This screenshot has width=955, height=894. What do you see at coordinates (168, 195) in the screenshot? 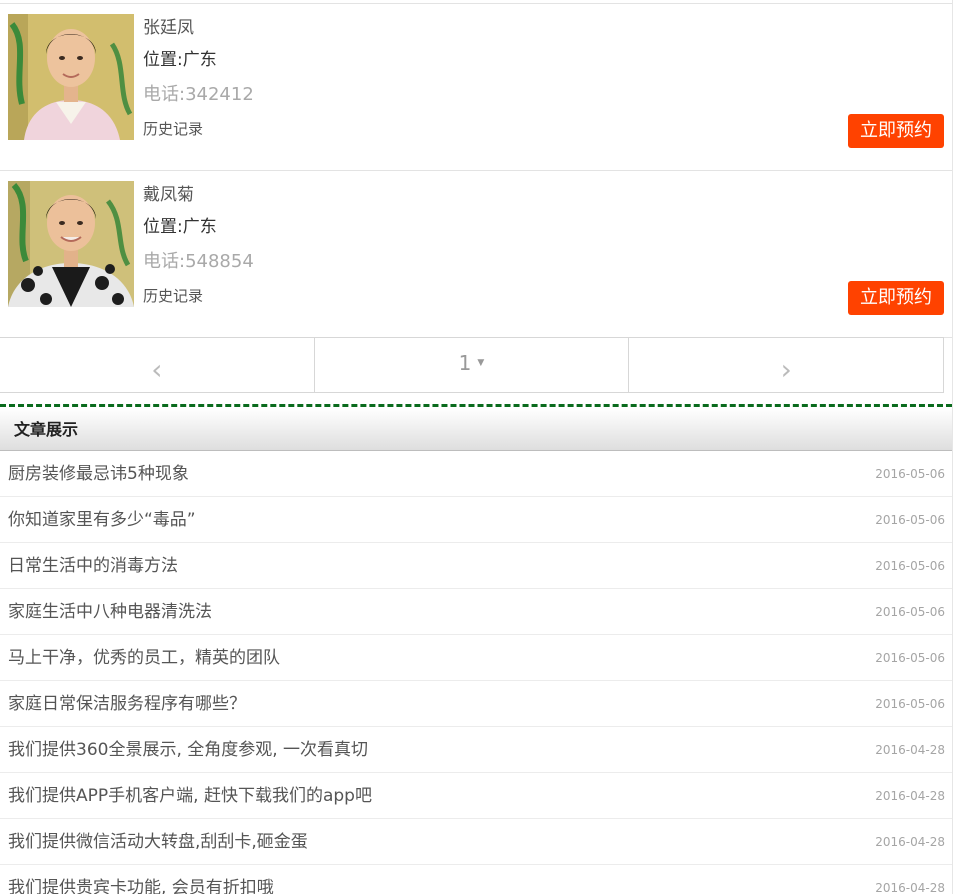
I see `staff-name: 戴凤菊` at bounding box center [168, 195].